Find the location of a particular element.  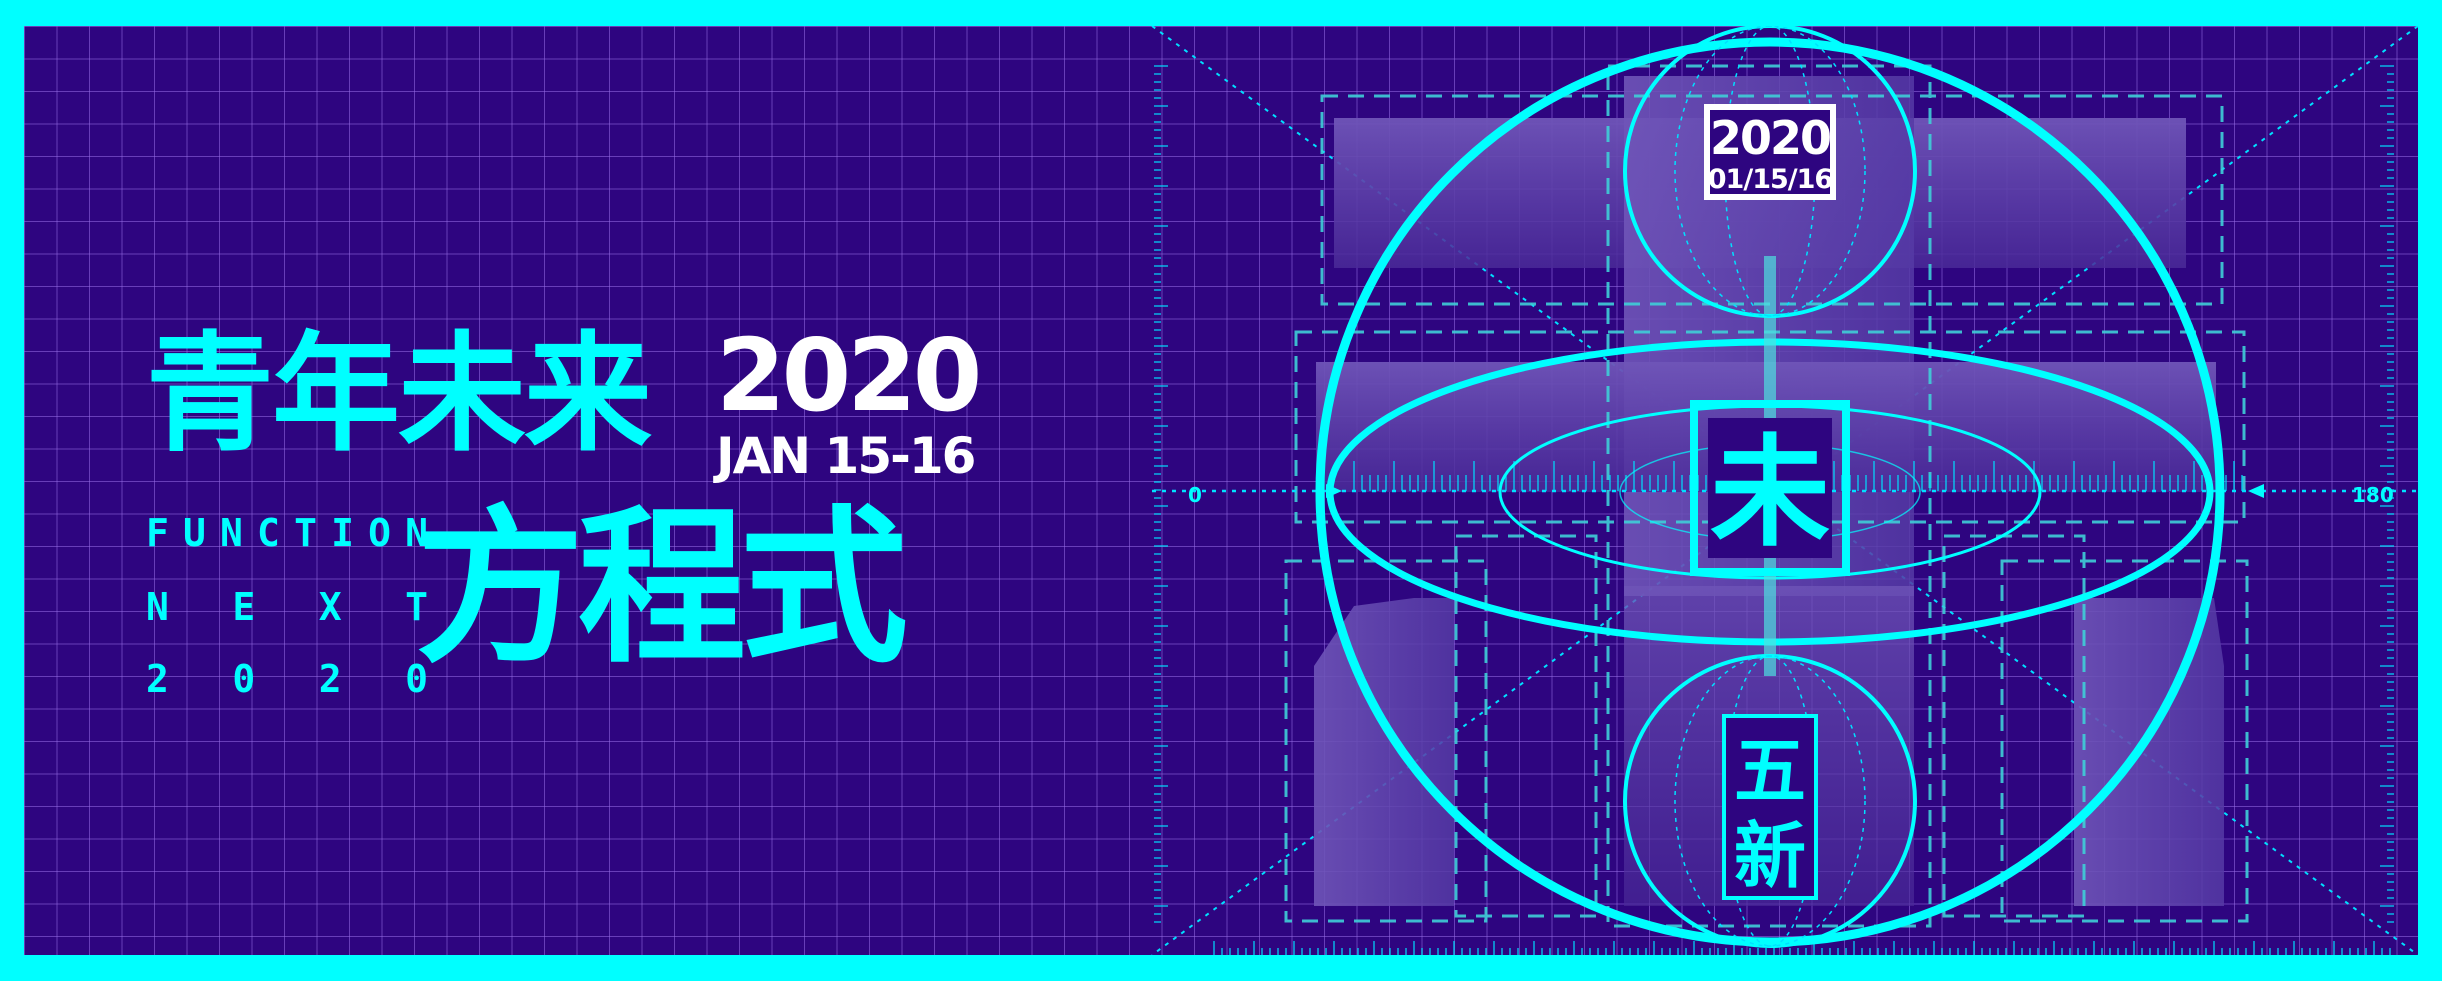

bottom-character-2: 新 is located at coordinates (1770, 856).